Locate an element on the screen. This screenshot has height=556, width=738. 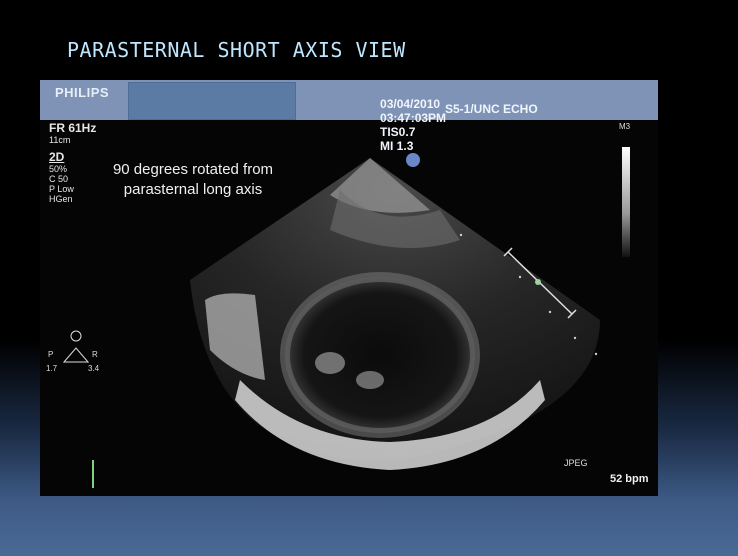
orient-right-label: R is located at coordinates (95, 354).